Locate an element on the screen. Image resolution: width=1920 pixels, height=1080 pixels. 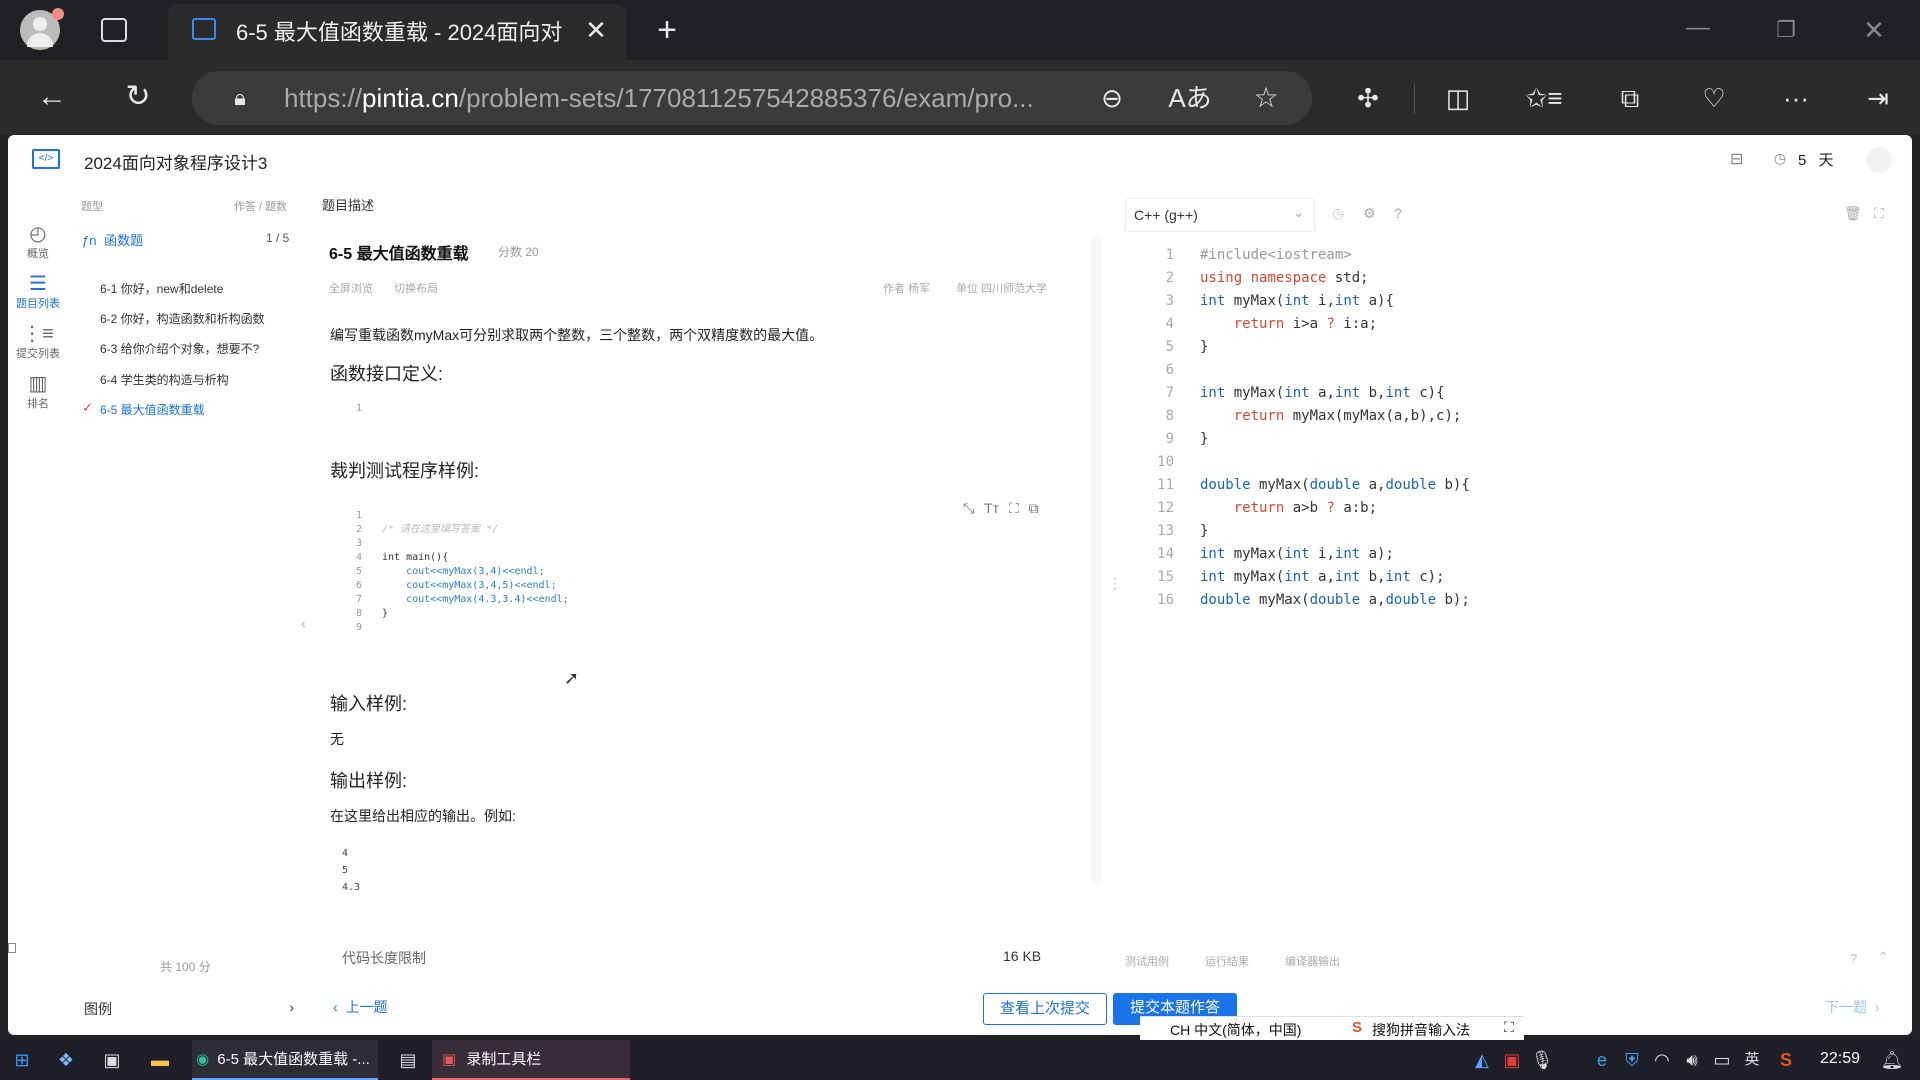
close-window-icon: ✕ is located at coordinates (1874, 30).